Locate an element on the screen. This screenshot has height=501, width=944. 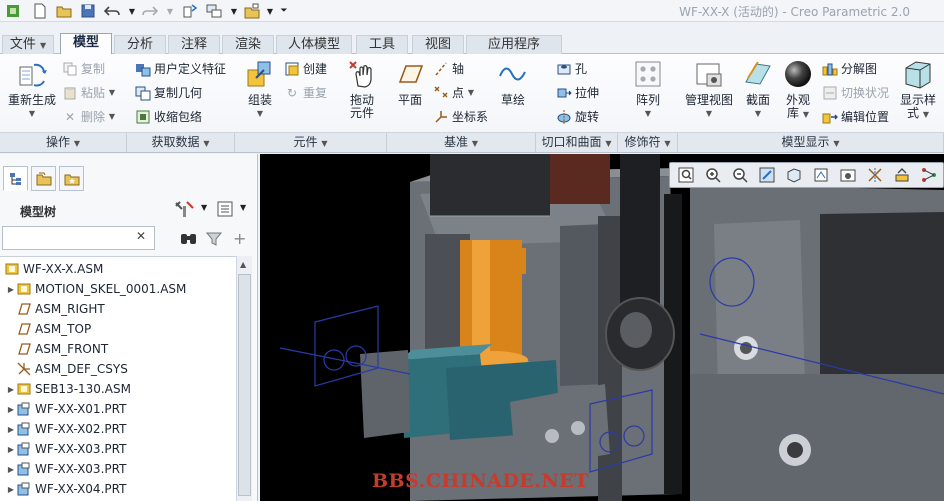
regenerate-icon is located at coordinates (190, 11).